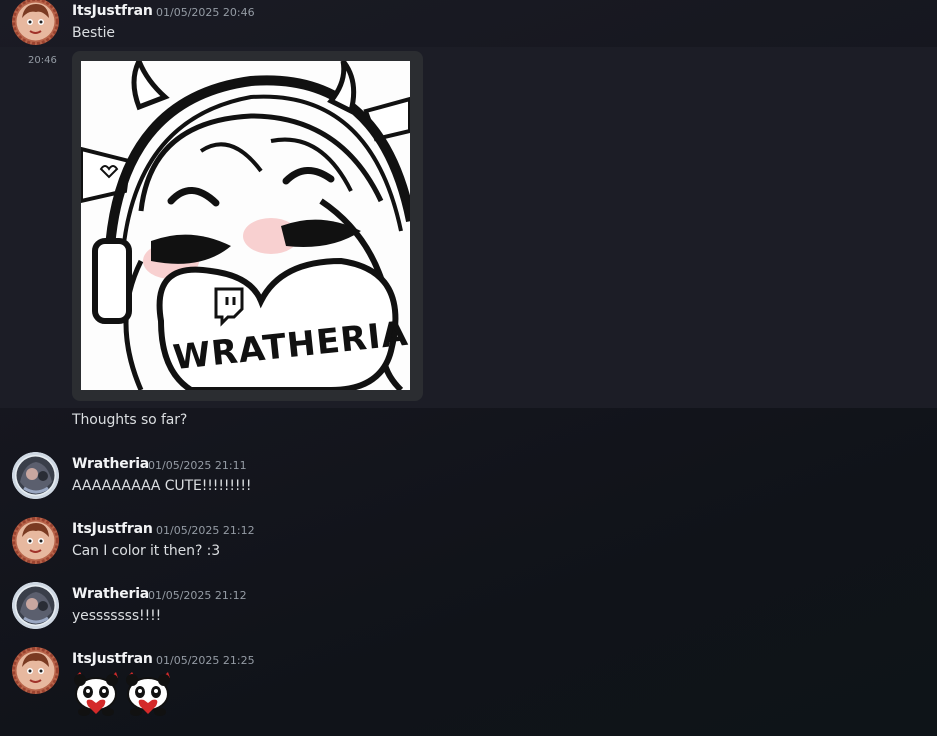  I want to click on hover-timestamp: 20:46, so click(42, 60).